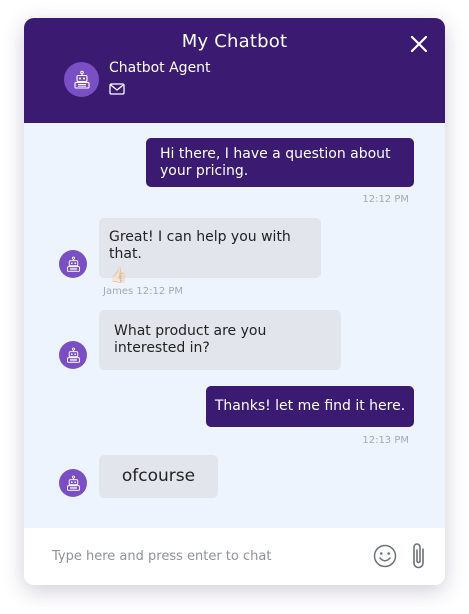  I want to click on bot-message: Great! I can help you with that. 👍🏻, so click(210, 251).